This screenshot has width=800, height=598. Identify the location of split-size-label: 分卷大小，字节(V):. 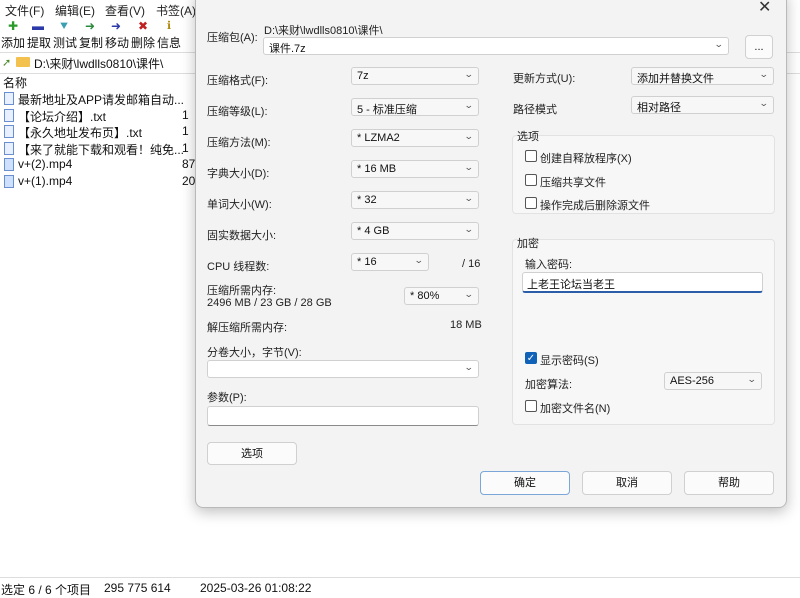
(254, 353).